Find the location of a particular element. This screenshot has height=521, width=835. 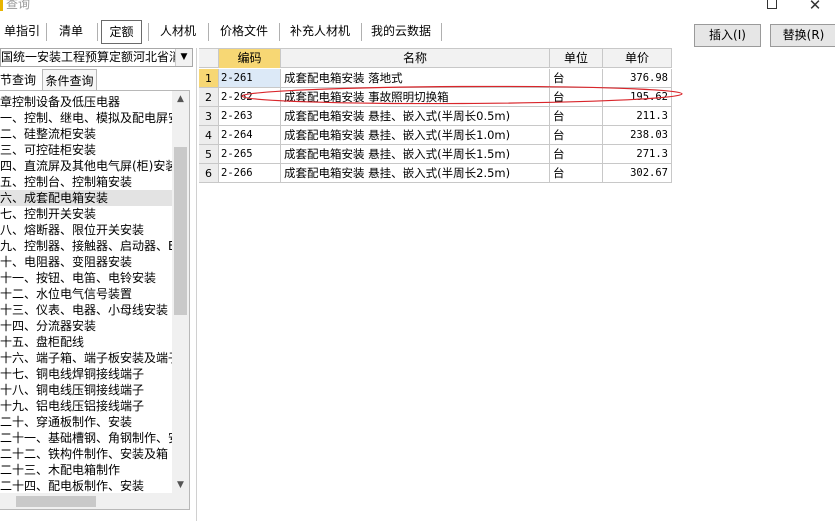

scroll-up-icon: ▲ is located at coordinates (180, 99).